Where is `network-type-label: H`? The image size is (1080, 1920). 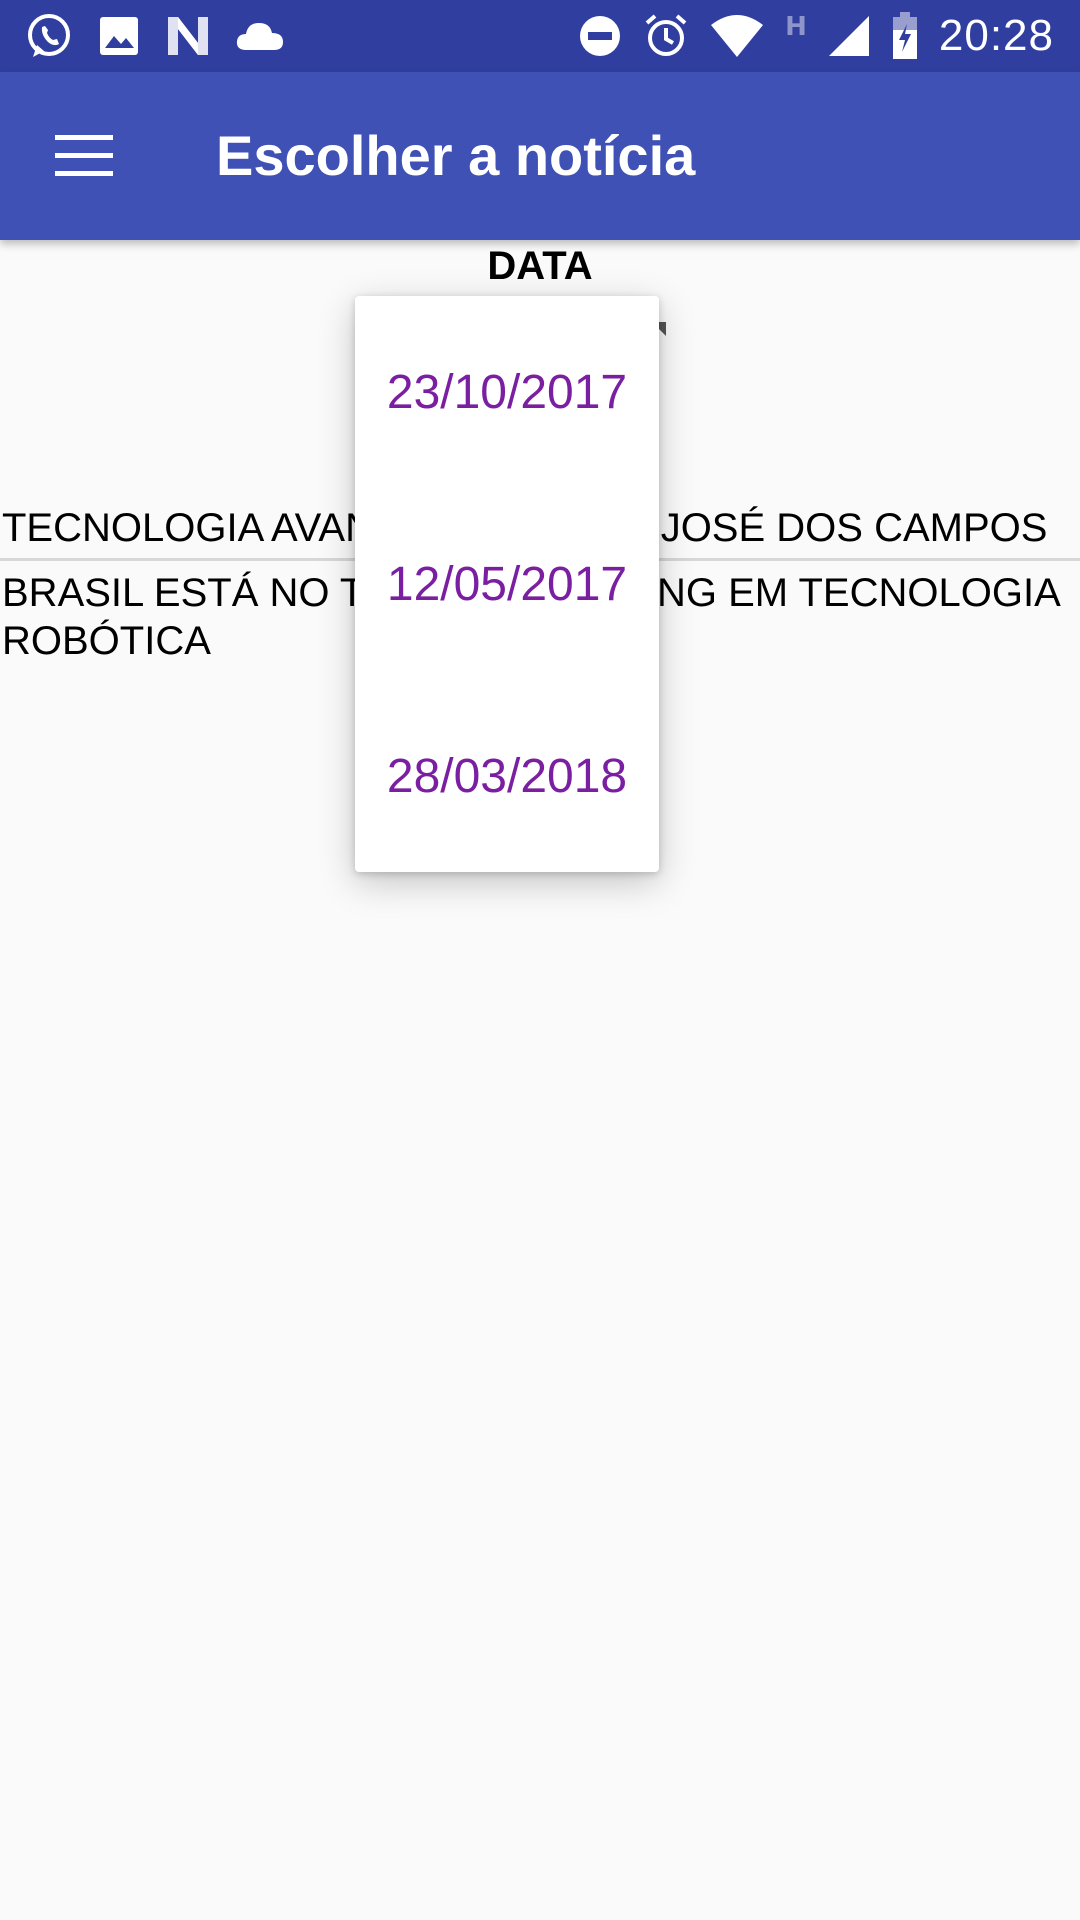
network-type-label: H is located at coordinates (796, 27).